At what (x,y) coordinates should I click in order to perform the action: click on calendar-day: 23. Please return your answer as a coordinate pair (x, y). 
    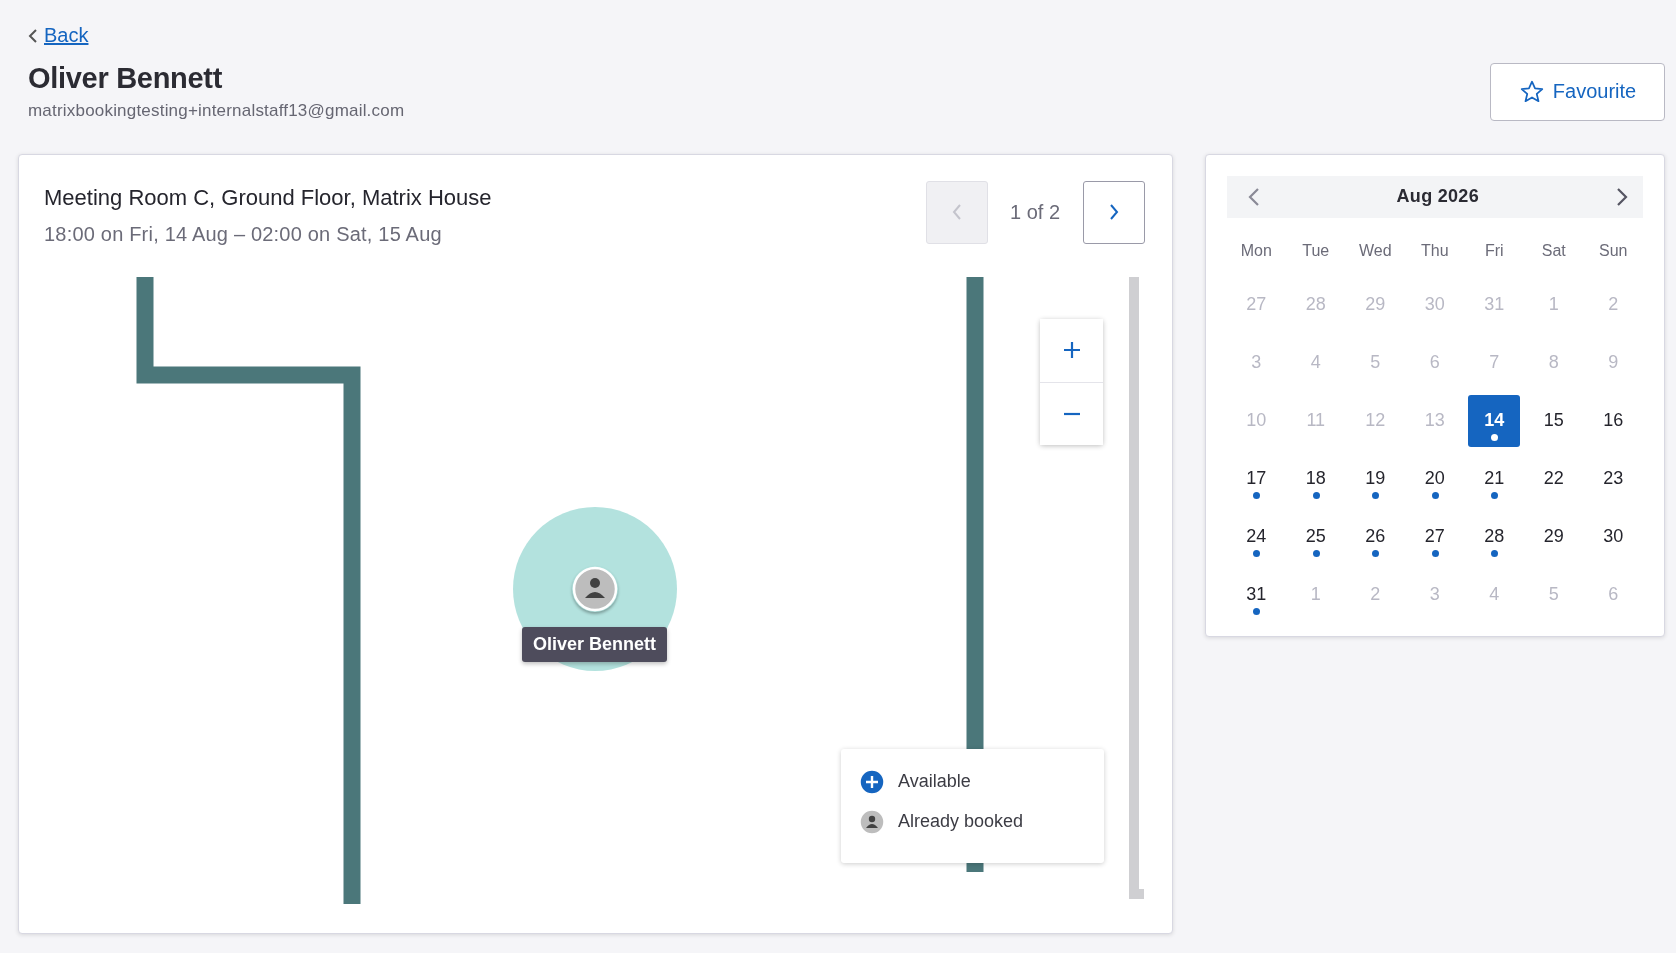
    Looking at the image, I should click on (1613, 478).